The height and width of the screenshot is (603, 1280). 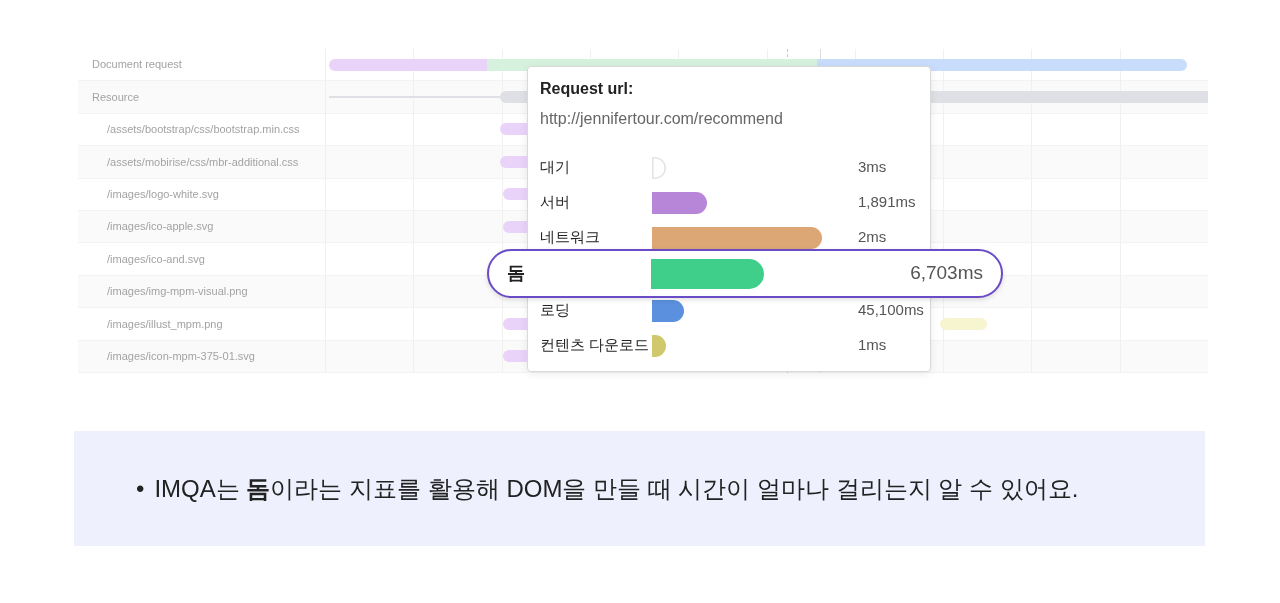 What do you see at coordinates (616, 488) in the screenshot?
I see `caption-text: IMQA는 돔이라는 지표를 활용해 DOM을 만들 때 시간이 얼마나 걸리는지 알 수 있어요.` at bounding box center [616, 488].